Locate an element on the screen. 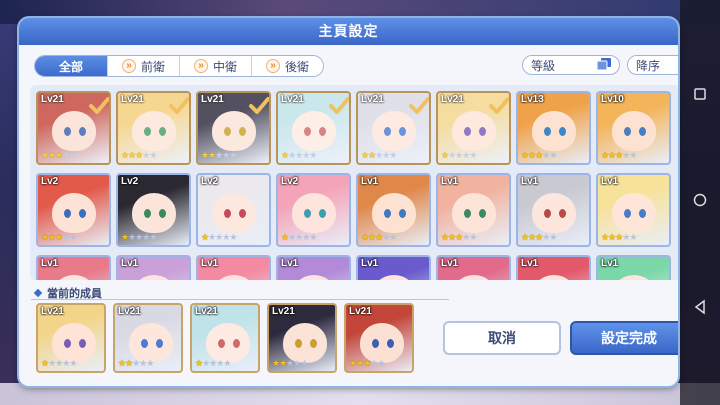  current-members-title: 當前的成員 is located at coordinates (74, 294).